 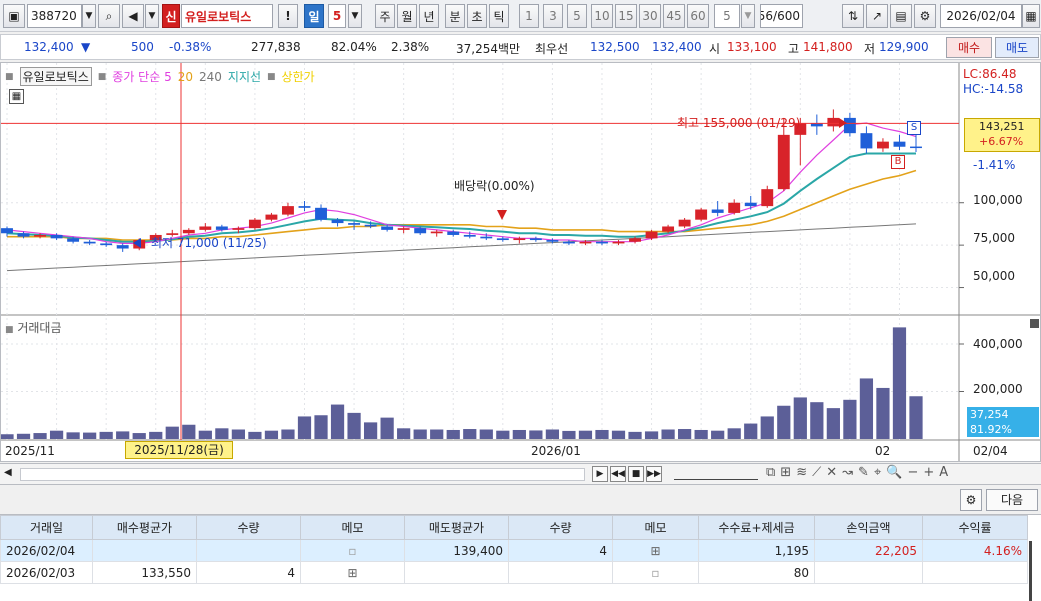 I want to click on interval-30: 30, so click(x=650, y=16).